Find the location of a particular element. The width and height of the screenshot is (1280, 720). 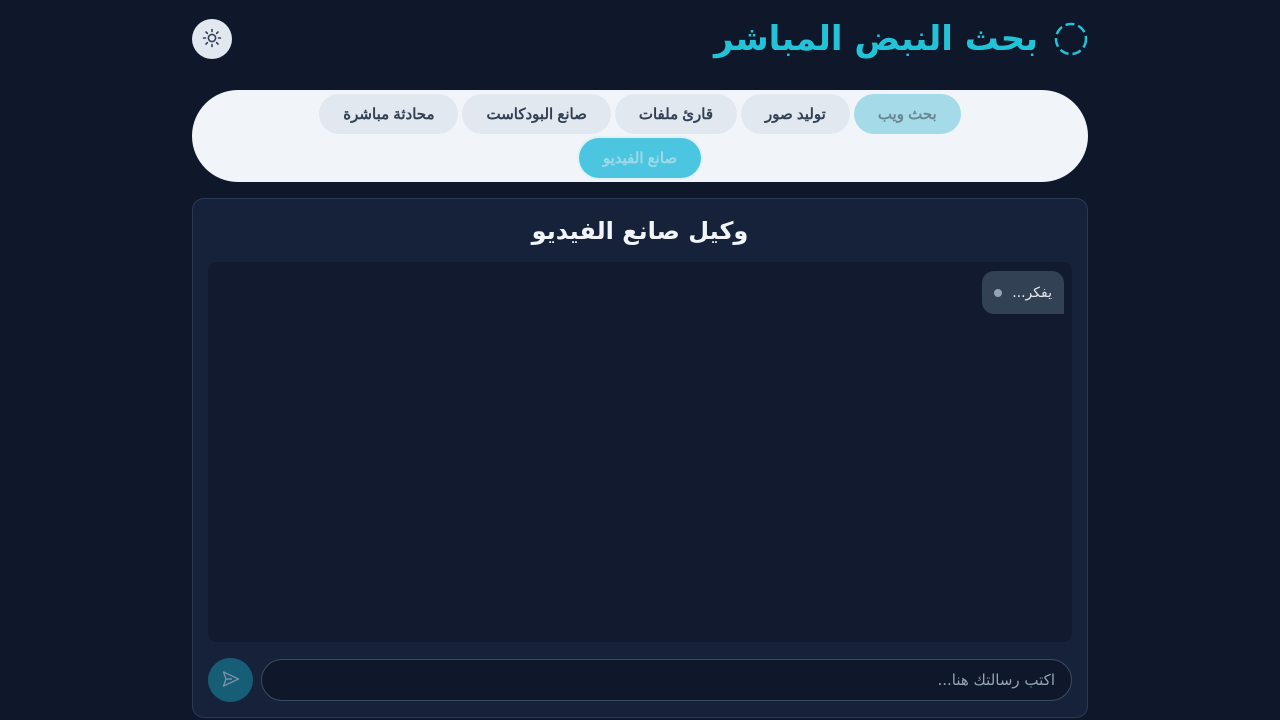

sun-icon is located at coordinates (212, 39).